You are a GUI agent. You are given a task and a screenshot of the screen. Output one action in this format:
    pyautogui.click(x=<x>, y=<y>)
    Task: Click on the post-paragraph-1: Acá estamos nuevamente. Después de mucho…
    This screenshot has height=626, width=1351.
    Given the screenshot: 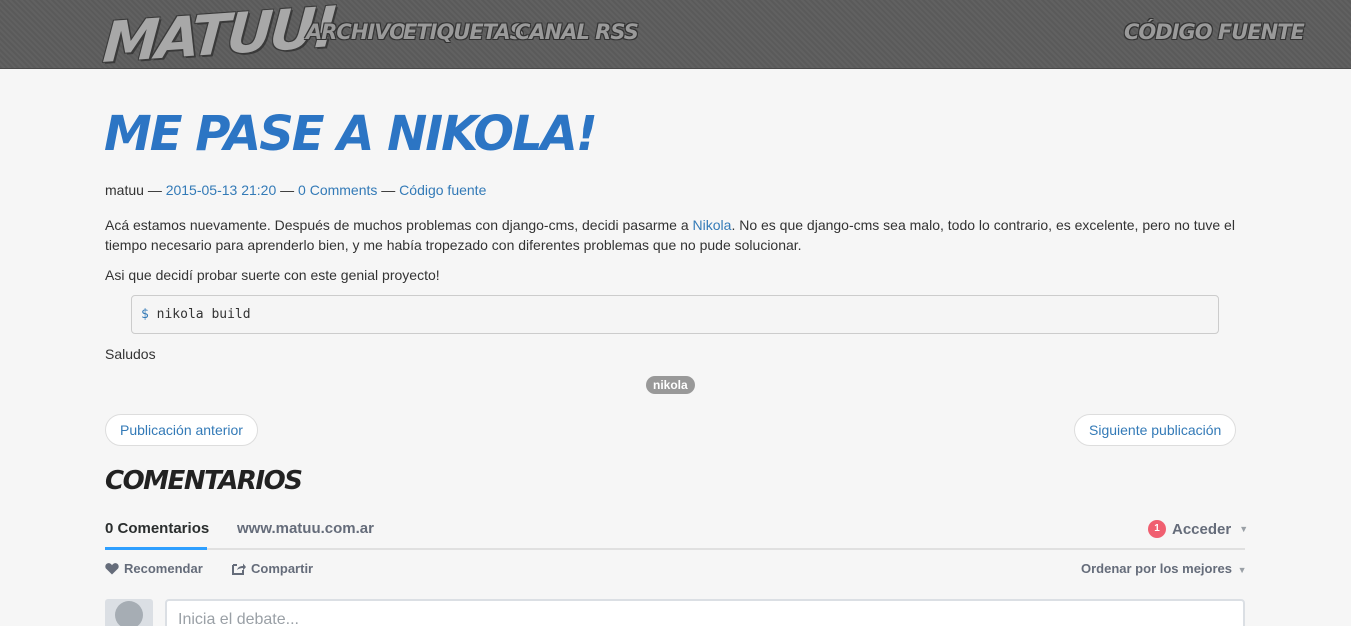 What is the action you would take?
    pyautogui.click(x=675, y=235)
    